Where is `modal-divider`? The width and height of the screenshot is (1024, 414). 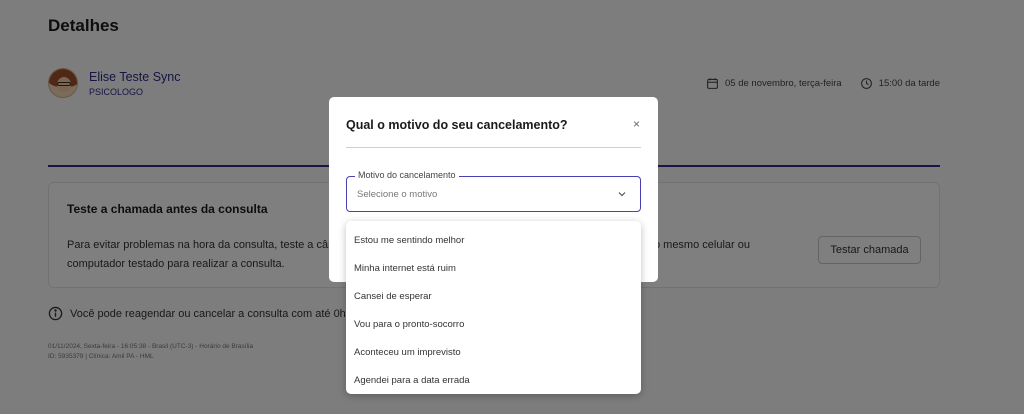 modal-divider is located at coordinates (493, 147).